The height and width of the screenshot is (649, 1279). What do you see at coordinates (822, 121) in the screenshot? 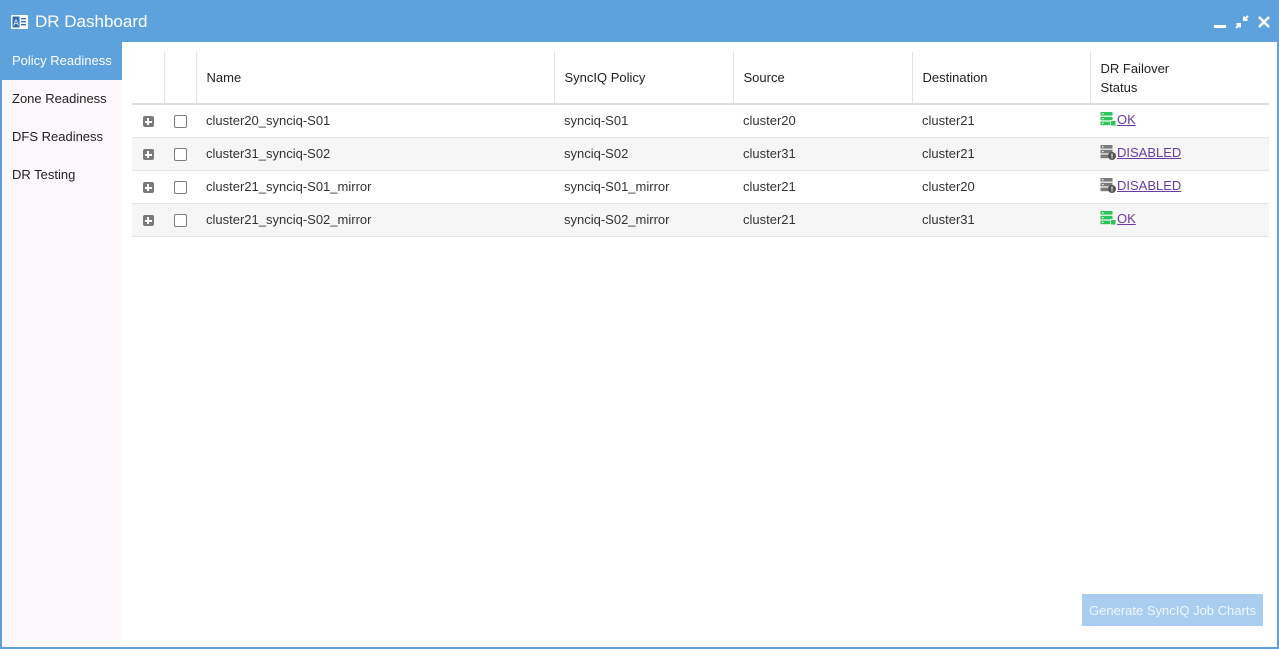
I see `cell-source: cluster20` at bounding box center [822, 121].